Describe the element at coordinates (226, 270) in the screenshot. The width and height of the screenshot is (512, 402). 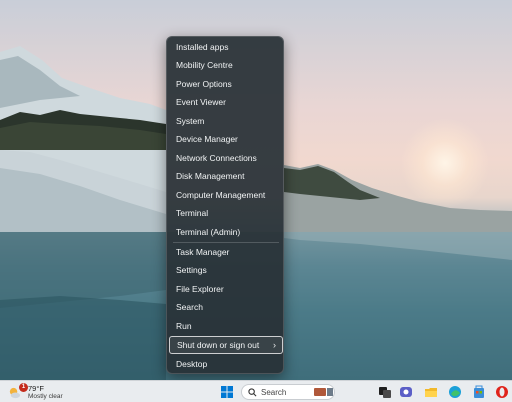
I see `menu-item-settings: Settings` at that location.